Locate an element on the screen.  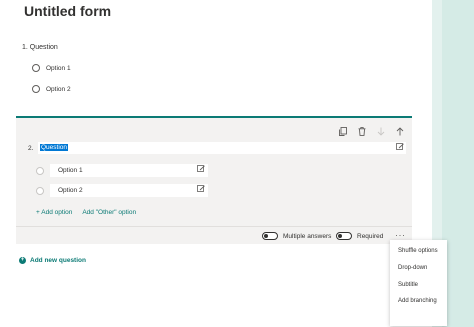
question-2-option-2: Option 2 is located at coordinates (122, 190).